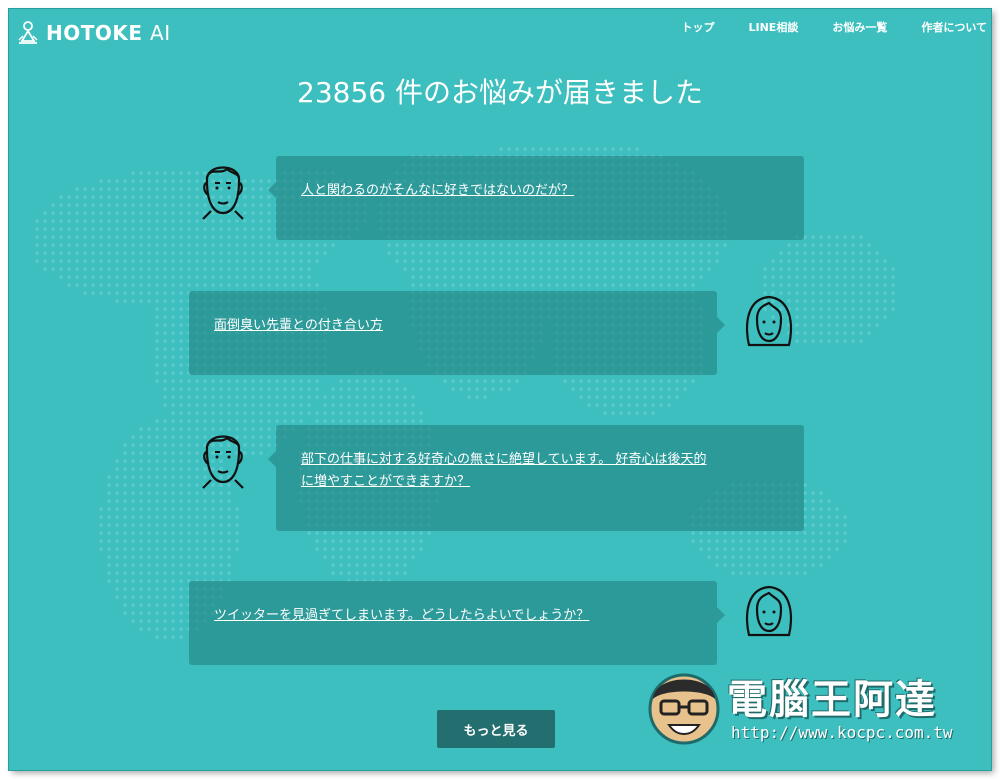 The height and width of the screenshot is (779, 1000). I want to click on worry-link-3-line2: に増やすことができますか？, so click(385, 482).